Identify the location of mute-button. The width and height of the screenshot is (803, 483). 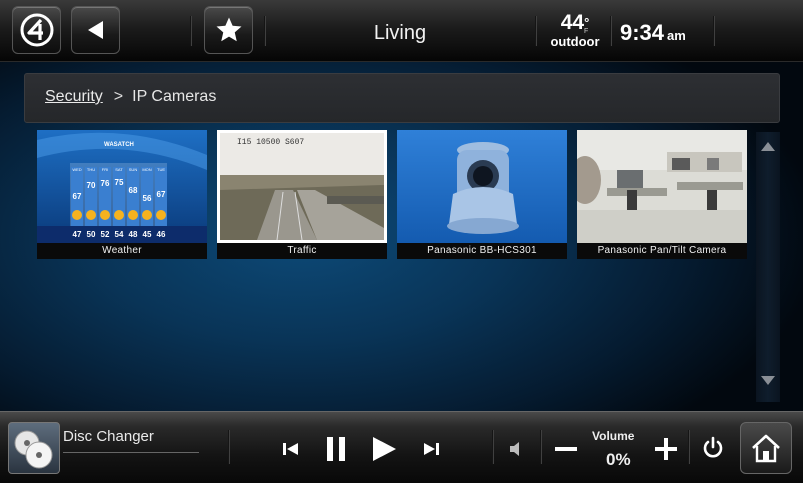
(517, 449).